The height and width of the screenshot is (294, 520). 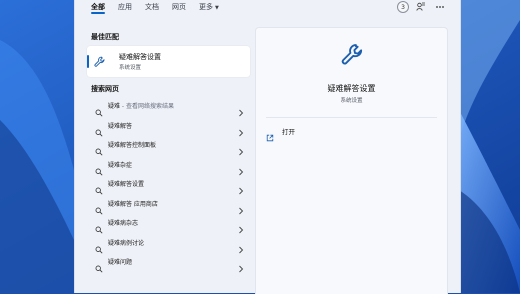 I want to click on web-search-item: 疑难杂症, so click(x=168, y=165).